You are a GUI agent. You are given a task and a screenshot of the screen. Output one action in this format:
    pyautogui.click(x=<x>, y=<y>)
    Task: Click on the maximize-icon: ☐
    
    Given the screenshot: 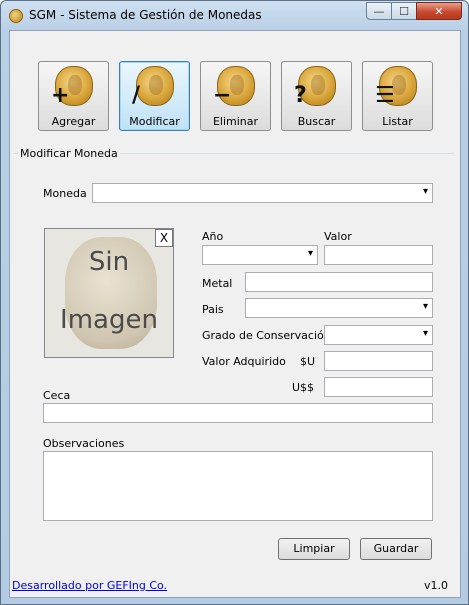 What is the action you would take?
    pyautogui.click(x=404, y=11)
    